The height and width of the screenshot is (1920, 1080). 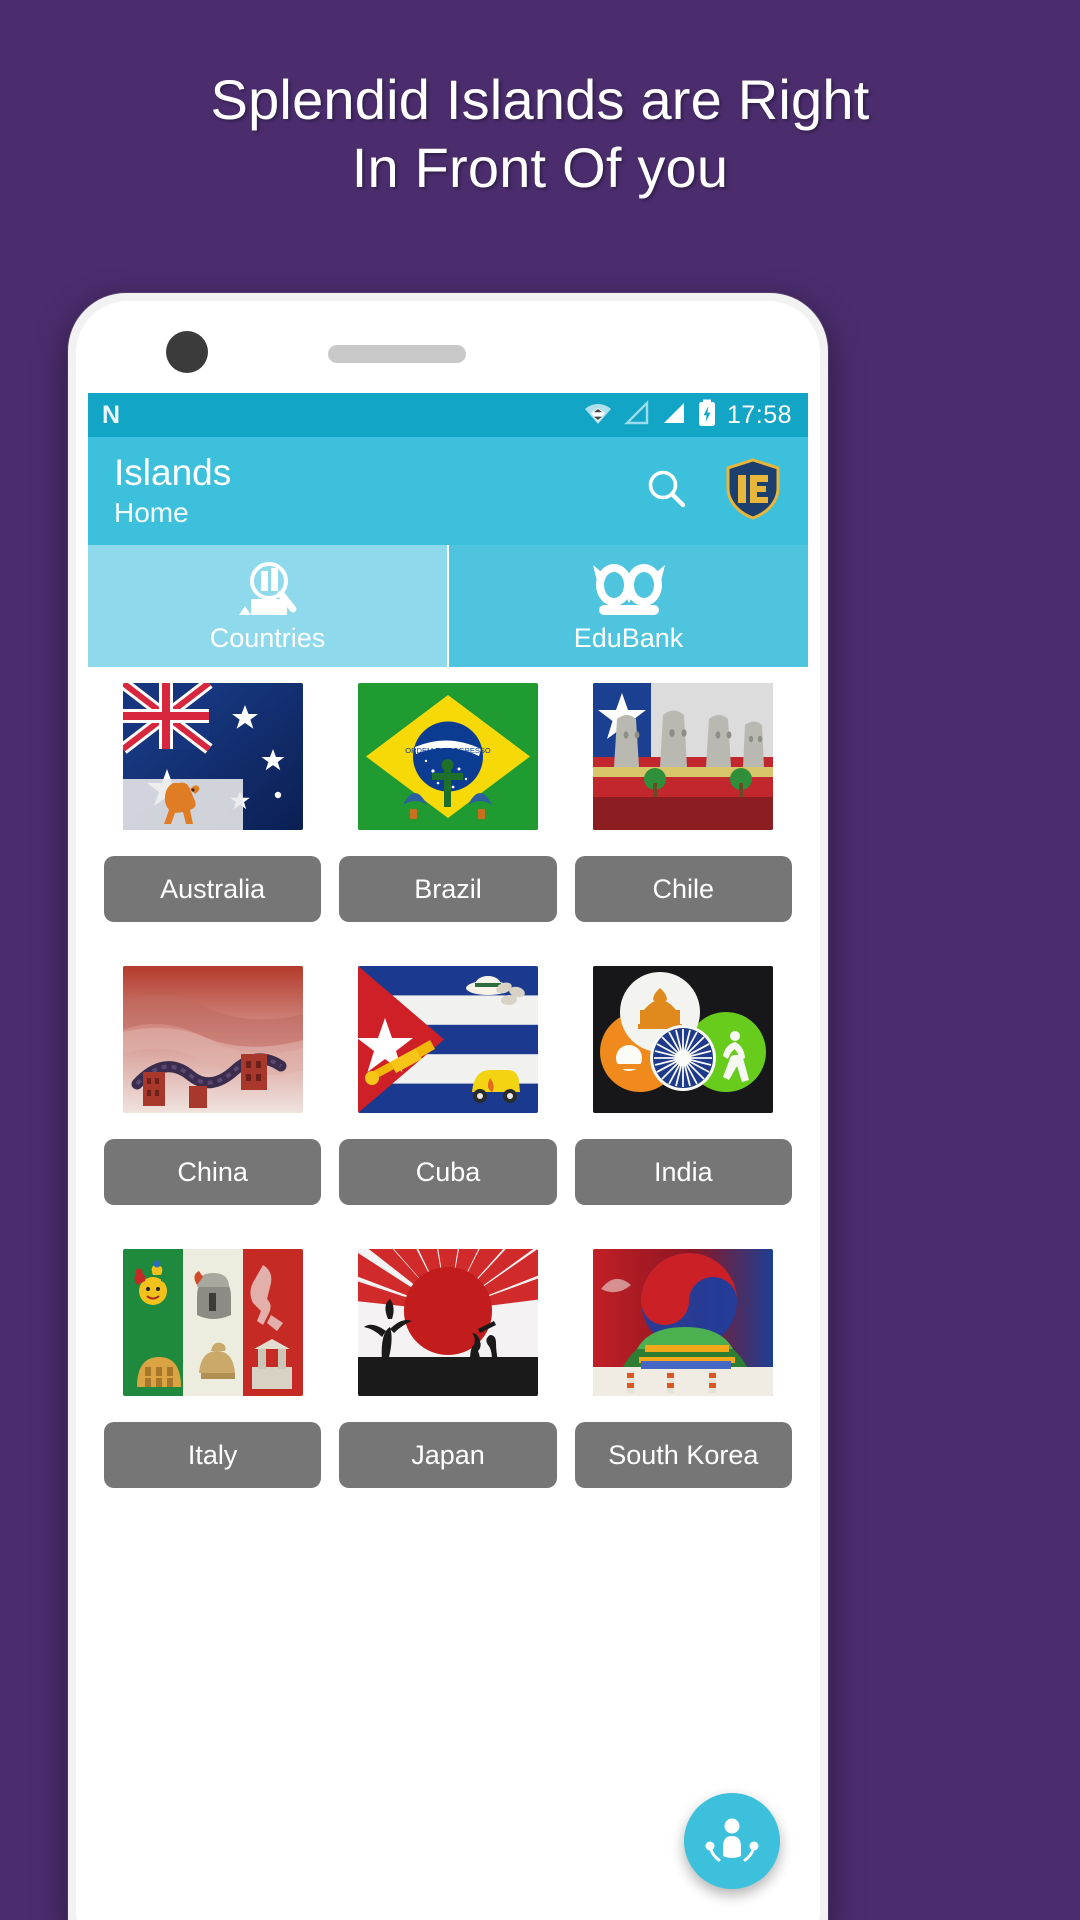 What do you see at coordinates (447, 1322) in the screenshot?
I see `japan-flag-thumbnail` at bounding box center [447, 1322].